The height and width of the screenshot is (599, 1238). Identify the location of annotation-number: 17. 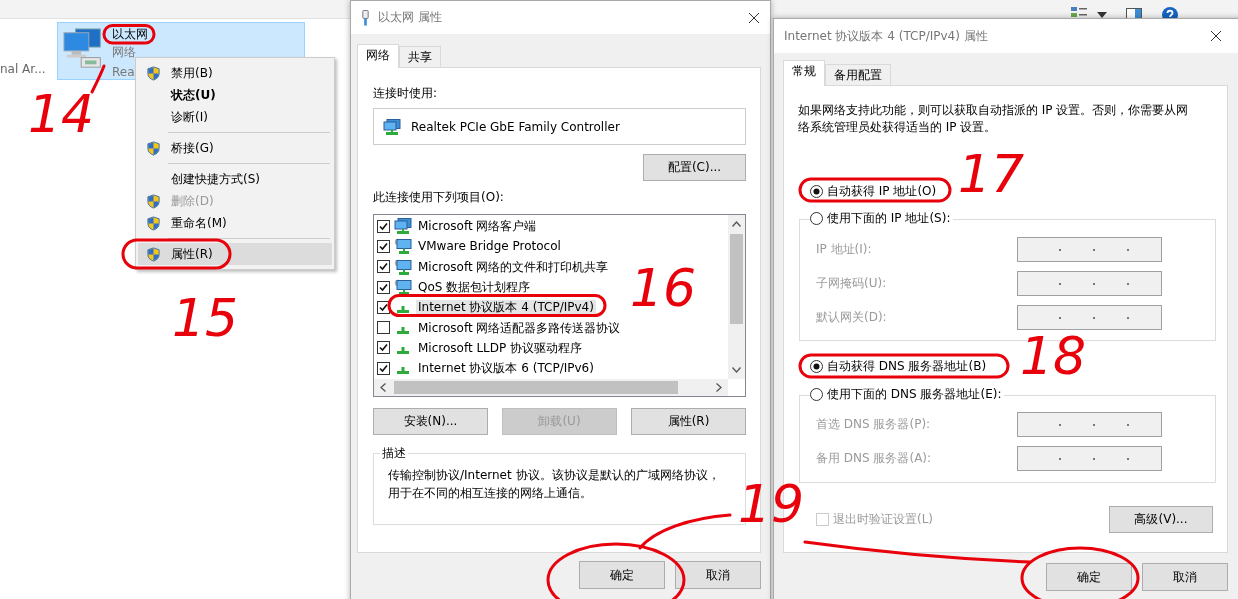
(991, 174).